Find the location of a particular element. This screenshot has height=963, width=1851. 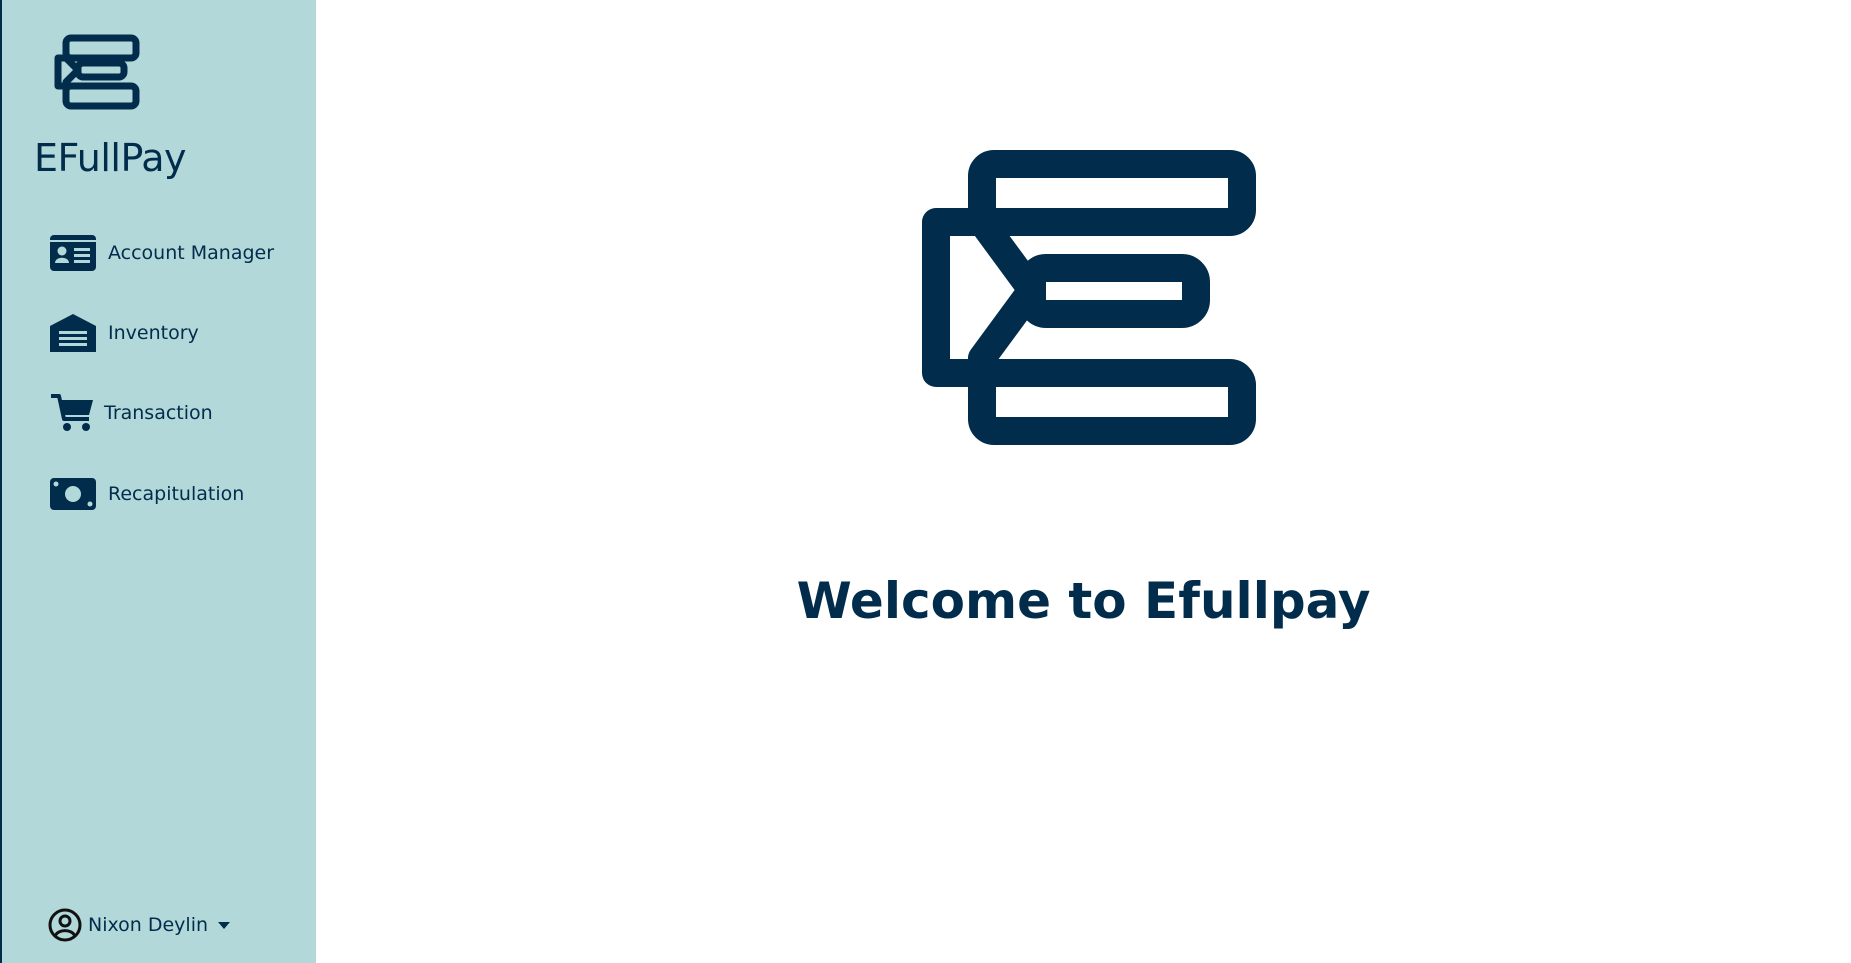

welcome-heading: Welcome to Efullpay is located at coordinates (1083, 601).